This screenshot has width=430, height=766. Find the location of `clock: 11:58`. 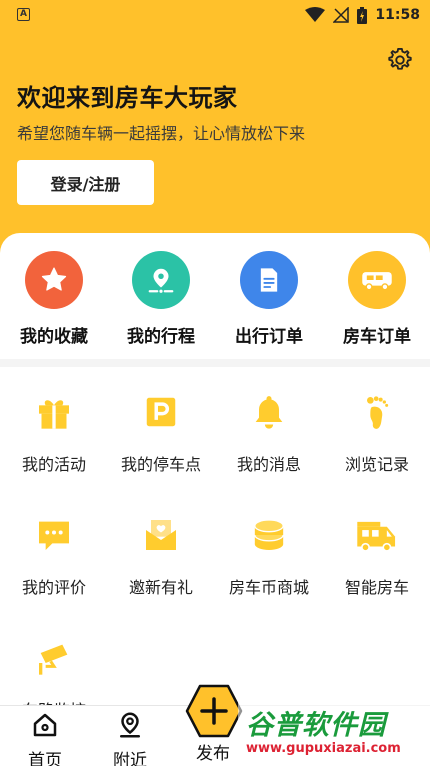

clock: 11:58 is located at coordinates (397, 15).